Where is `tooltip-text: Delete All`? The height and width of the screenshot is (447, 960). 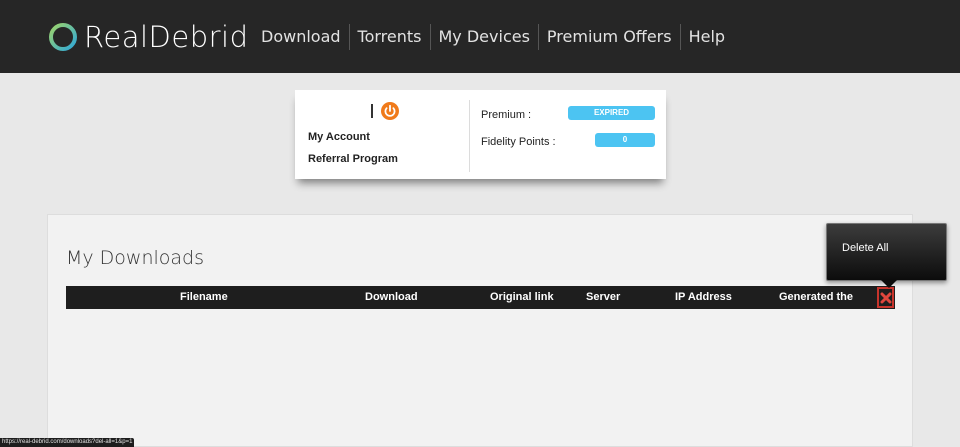
tooltip-text: Delete All is located at coordinates (865, 248).